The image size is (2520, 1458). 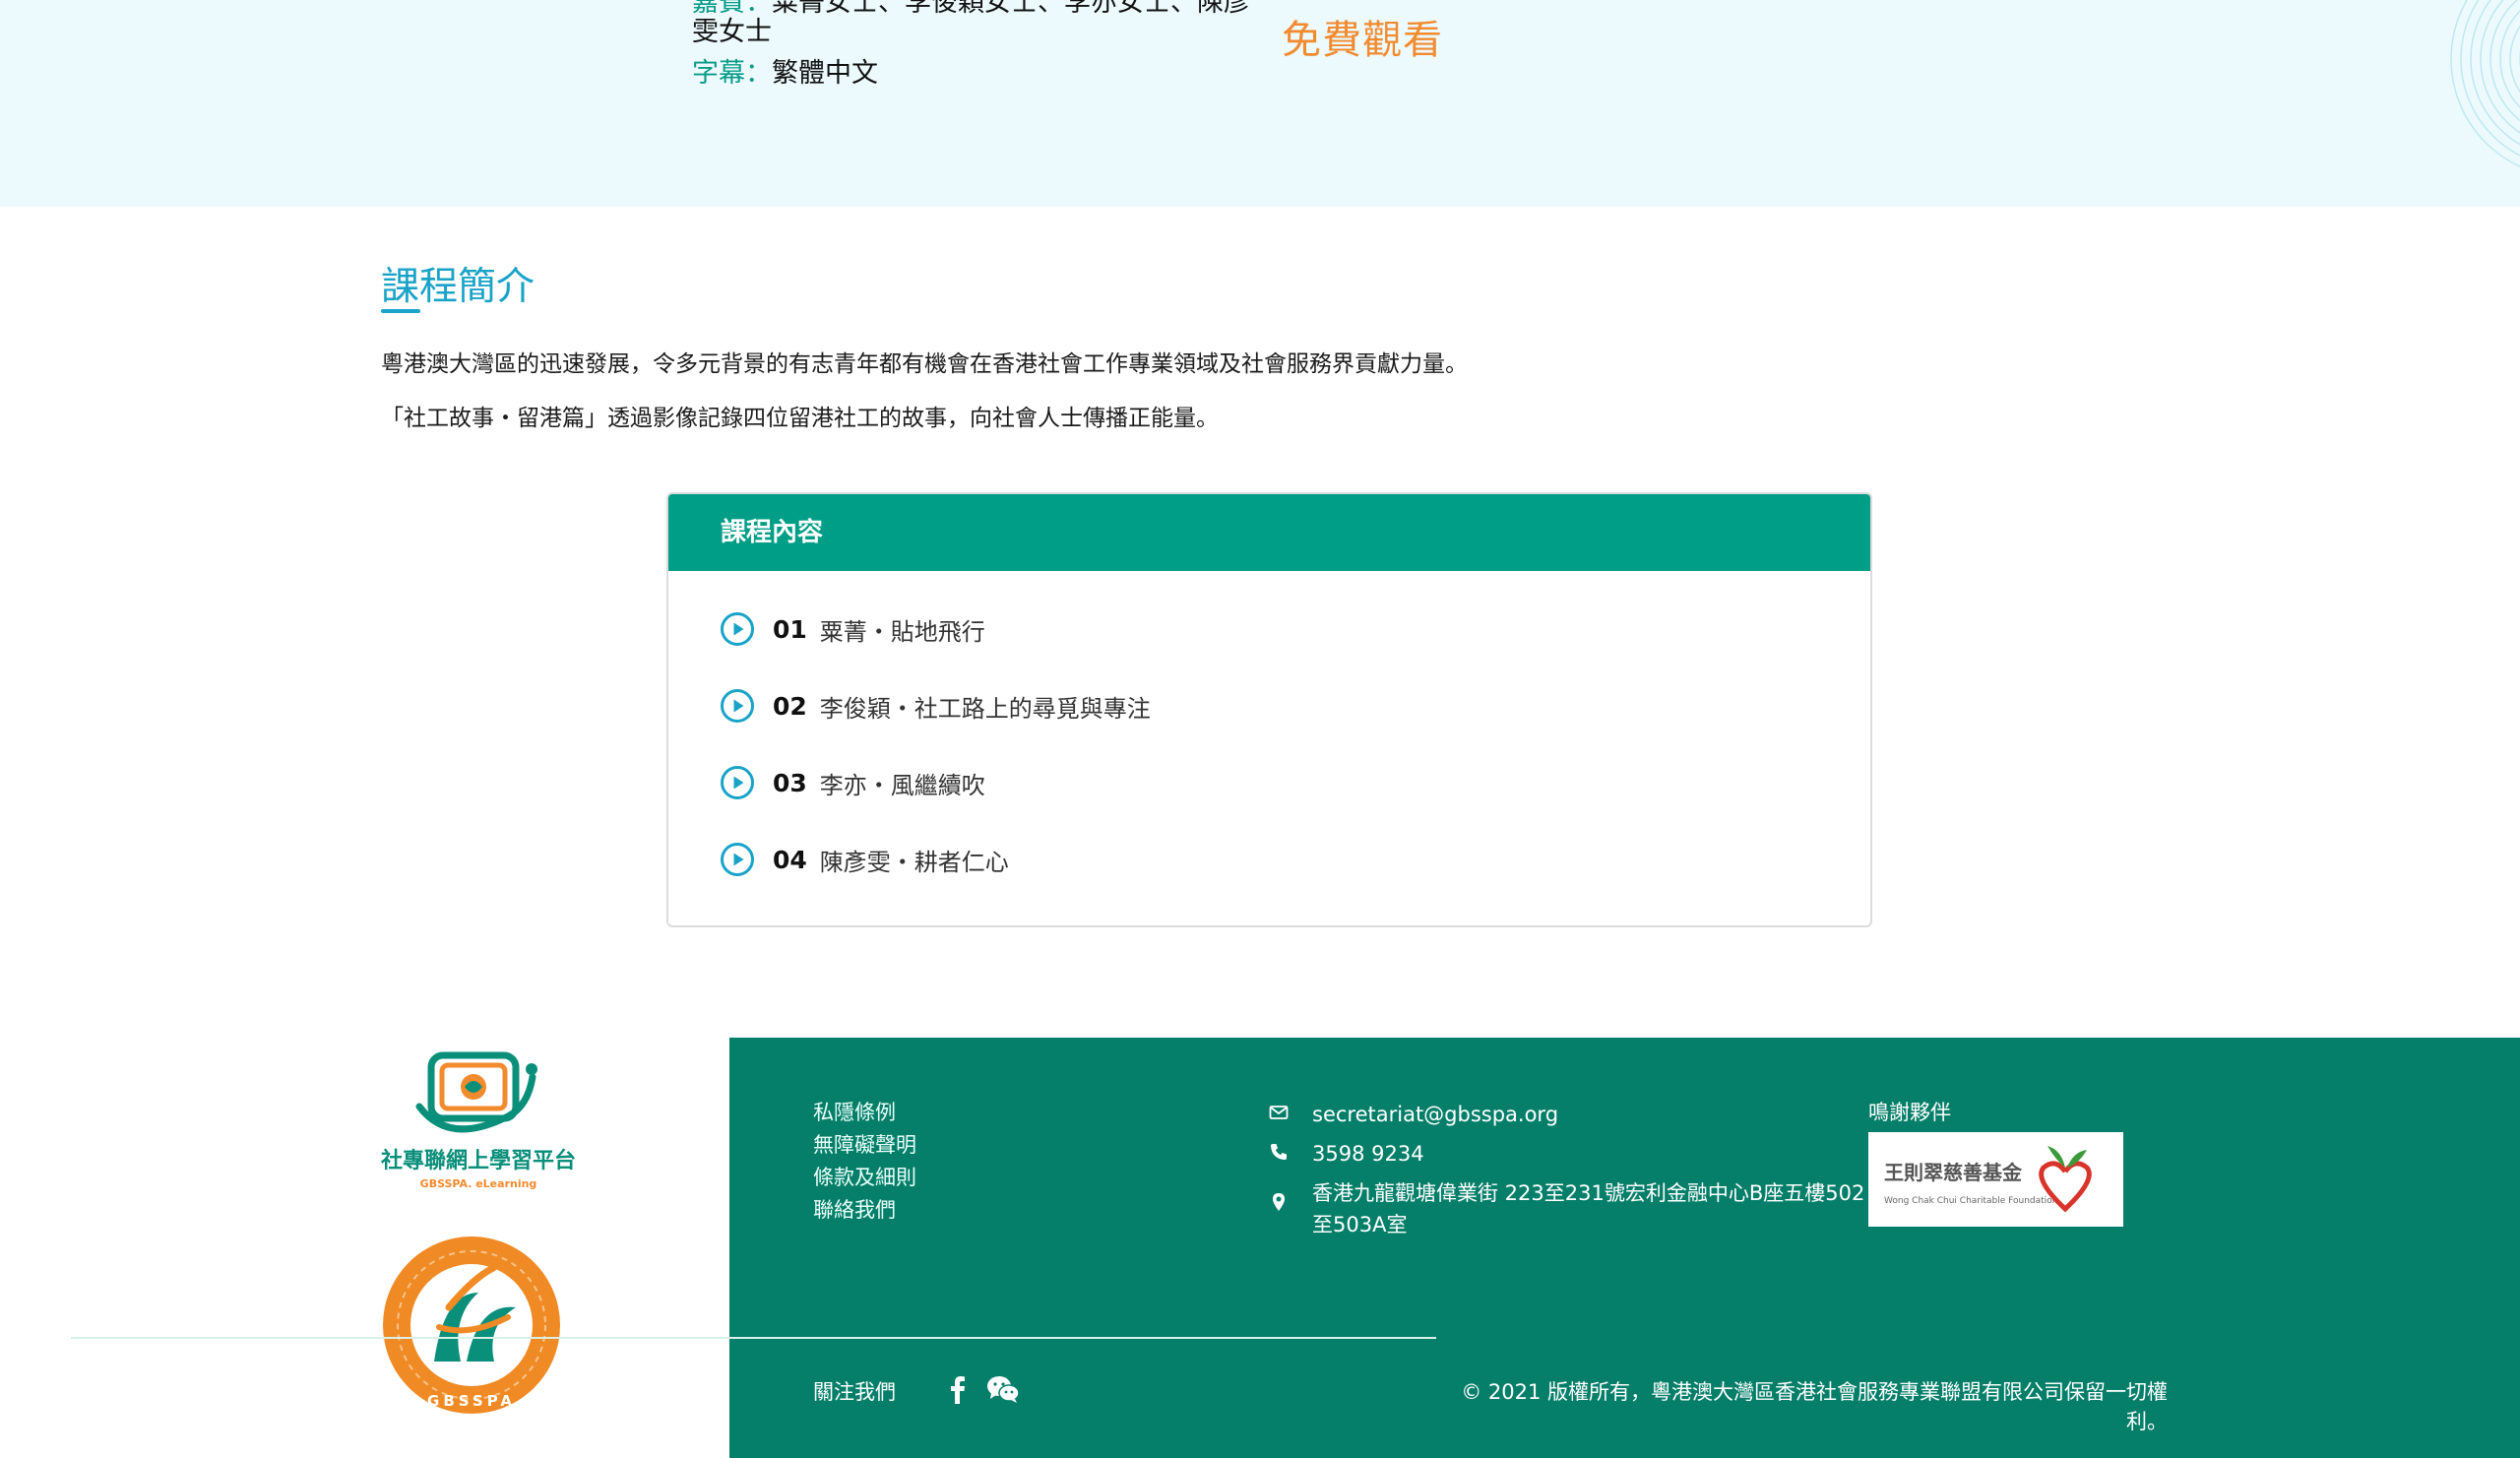 What do you see at coordinates (753, 1338) in the screenshot?
I see `footer-divider` at bounding box center [753, 1338].